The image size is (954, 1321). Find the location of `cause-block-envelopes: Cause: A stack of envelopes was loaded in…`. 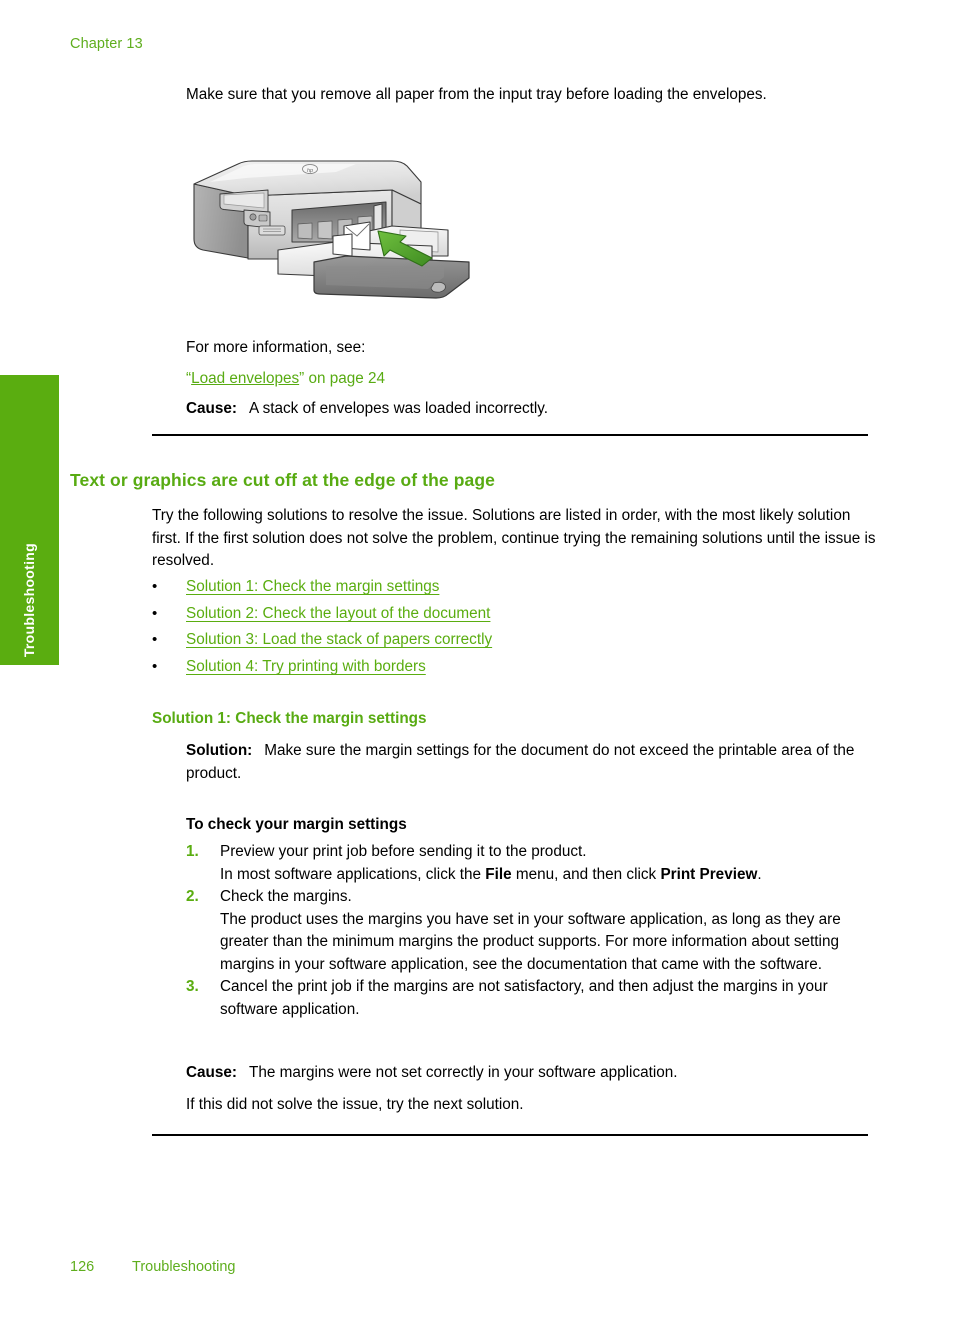

cause-block-envelopes: Cause: A stack of envelopes was loaded in… is located at coordinates (532, 409).